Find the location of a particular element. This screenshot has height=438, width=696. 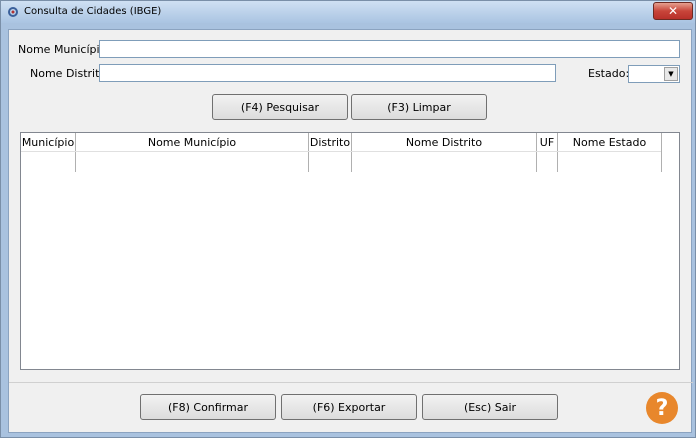

window-title: Consulta de Cidades (IBGE) is located at coordinates (93, 11).